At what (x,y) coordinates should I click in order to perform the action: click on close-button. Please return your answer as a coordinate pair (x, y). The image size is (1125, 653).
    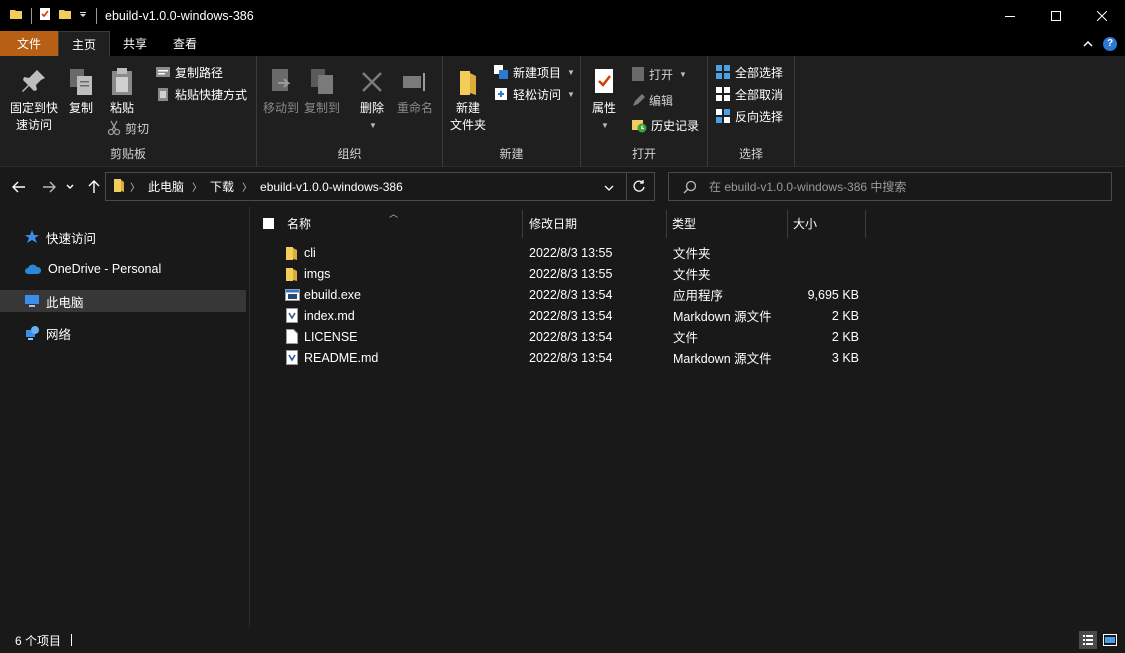
    Looking at the image, I should click on (1102, 15).